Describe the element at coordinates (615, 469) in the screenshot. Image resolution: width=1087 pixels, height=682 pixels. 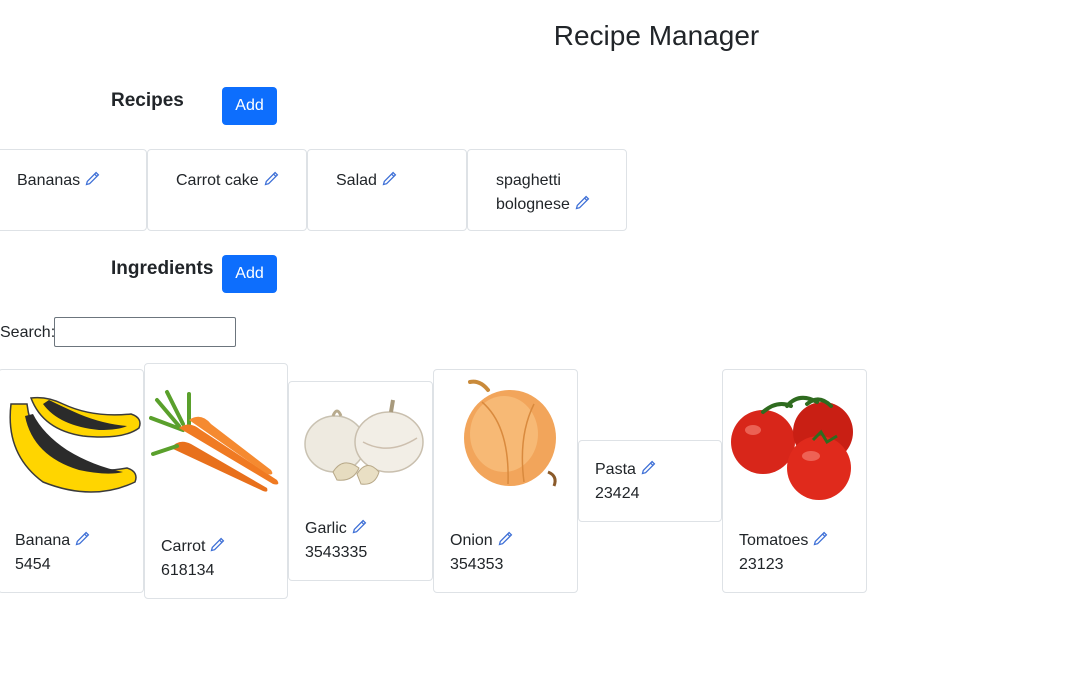
I see `ingredient-name: Pasta` at that location.